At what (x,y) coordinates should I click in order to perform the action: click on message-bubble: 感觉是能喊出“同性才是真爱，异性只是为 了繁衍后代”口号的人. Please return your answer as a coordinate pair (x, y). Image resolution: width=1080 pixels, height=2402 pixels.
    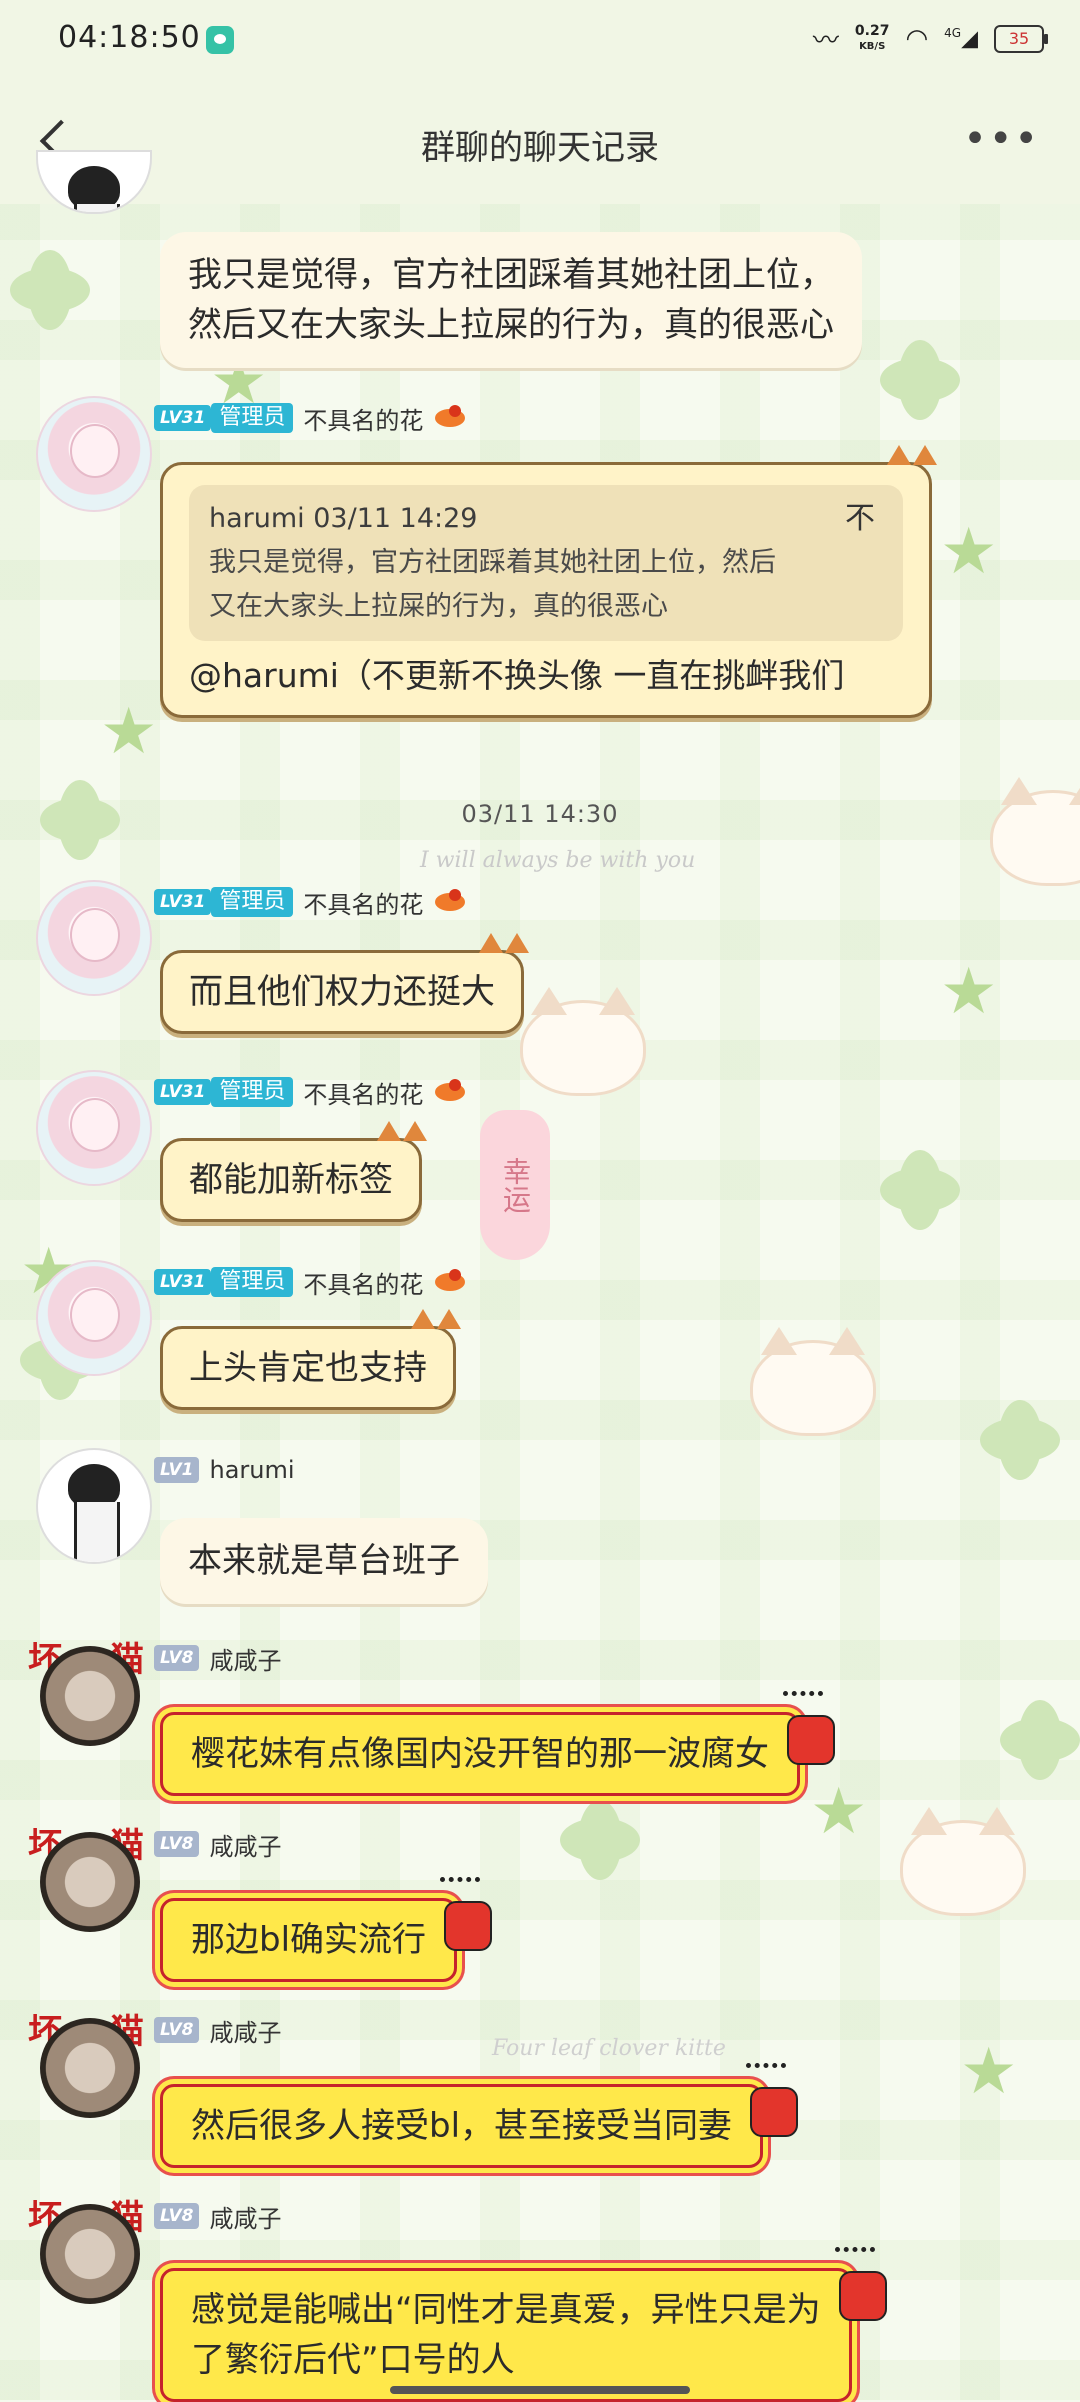
    Looking at the image, I should click on (523, 2324).